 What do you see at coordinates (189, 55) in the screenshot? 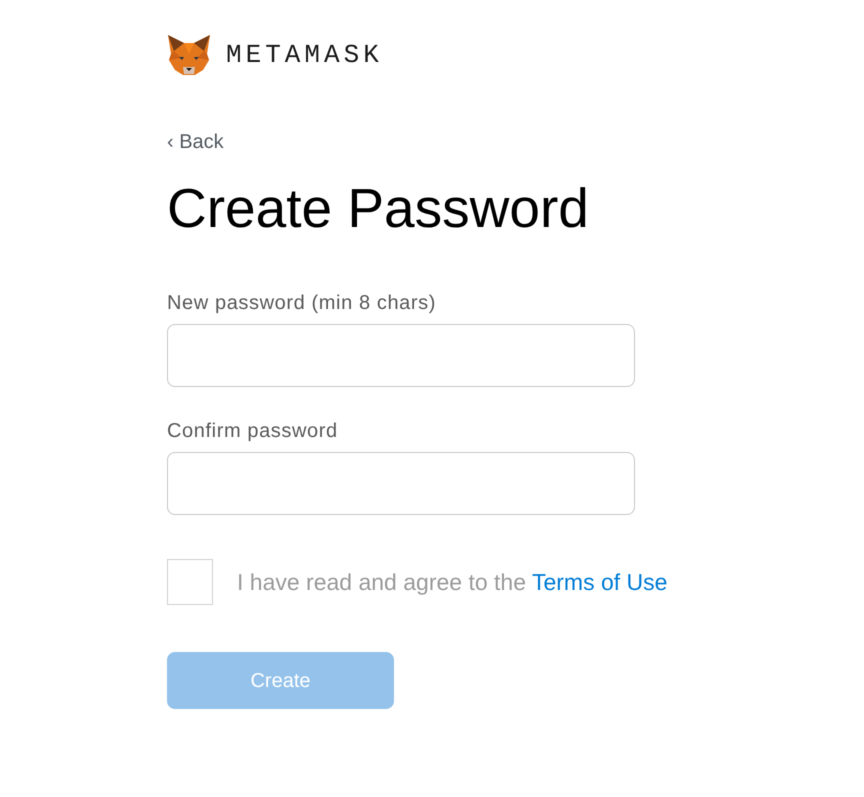
I see `fox-logo-icon` at bounding box center [189, 55].